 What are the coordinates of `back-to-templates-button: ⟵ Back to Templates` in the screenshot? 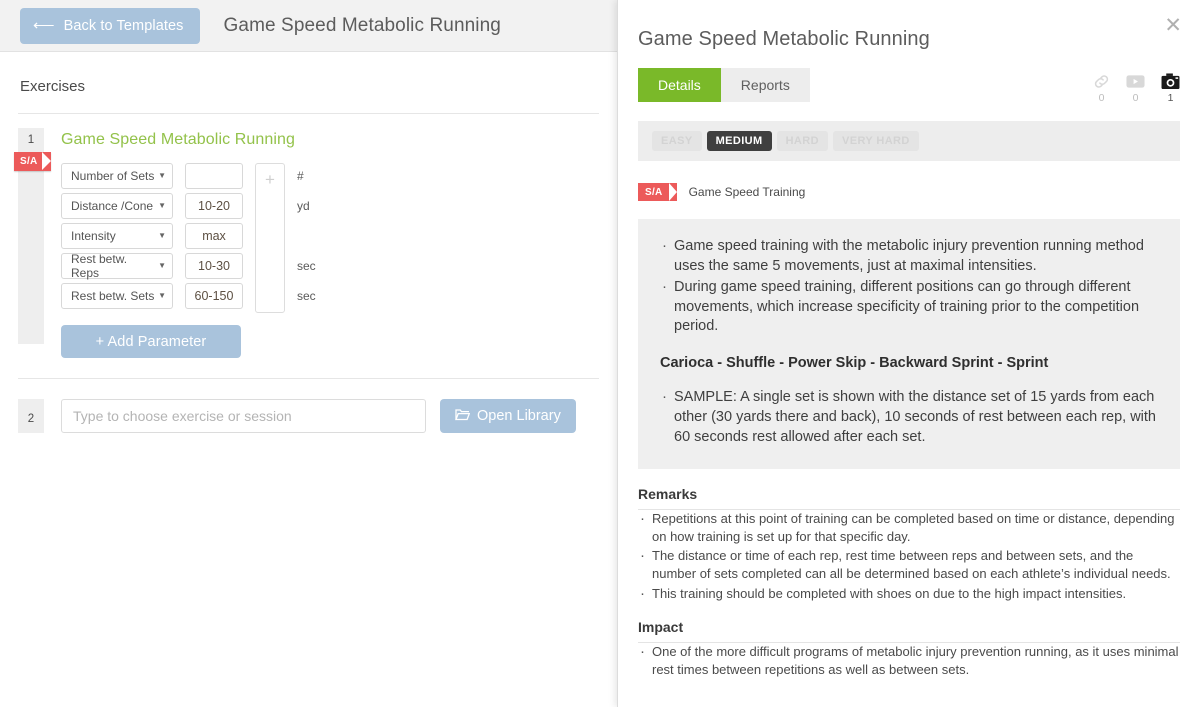 It's located at (110, 25).